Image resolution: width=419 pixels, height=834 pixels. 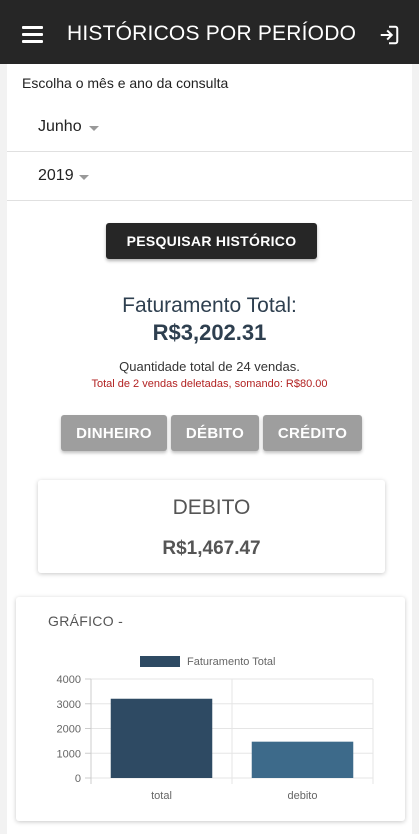 I want to click on legend-label: Faturamento Total, so click(x=231, y=662).